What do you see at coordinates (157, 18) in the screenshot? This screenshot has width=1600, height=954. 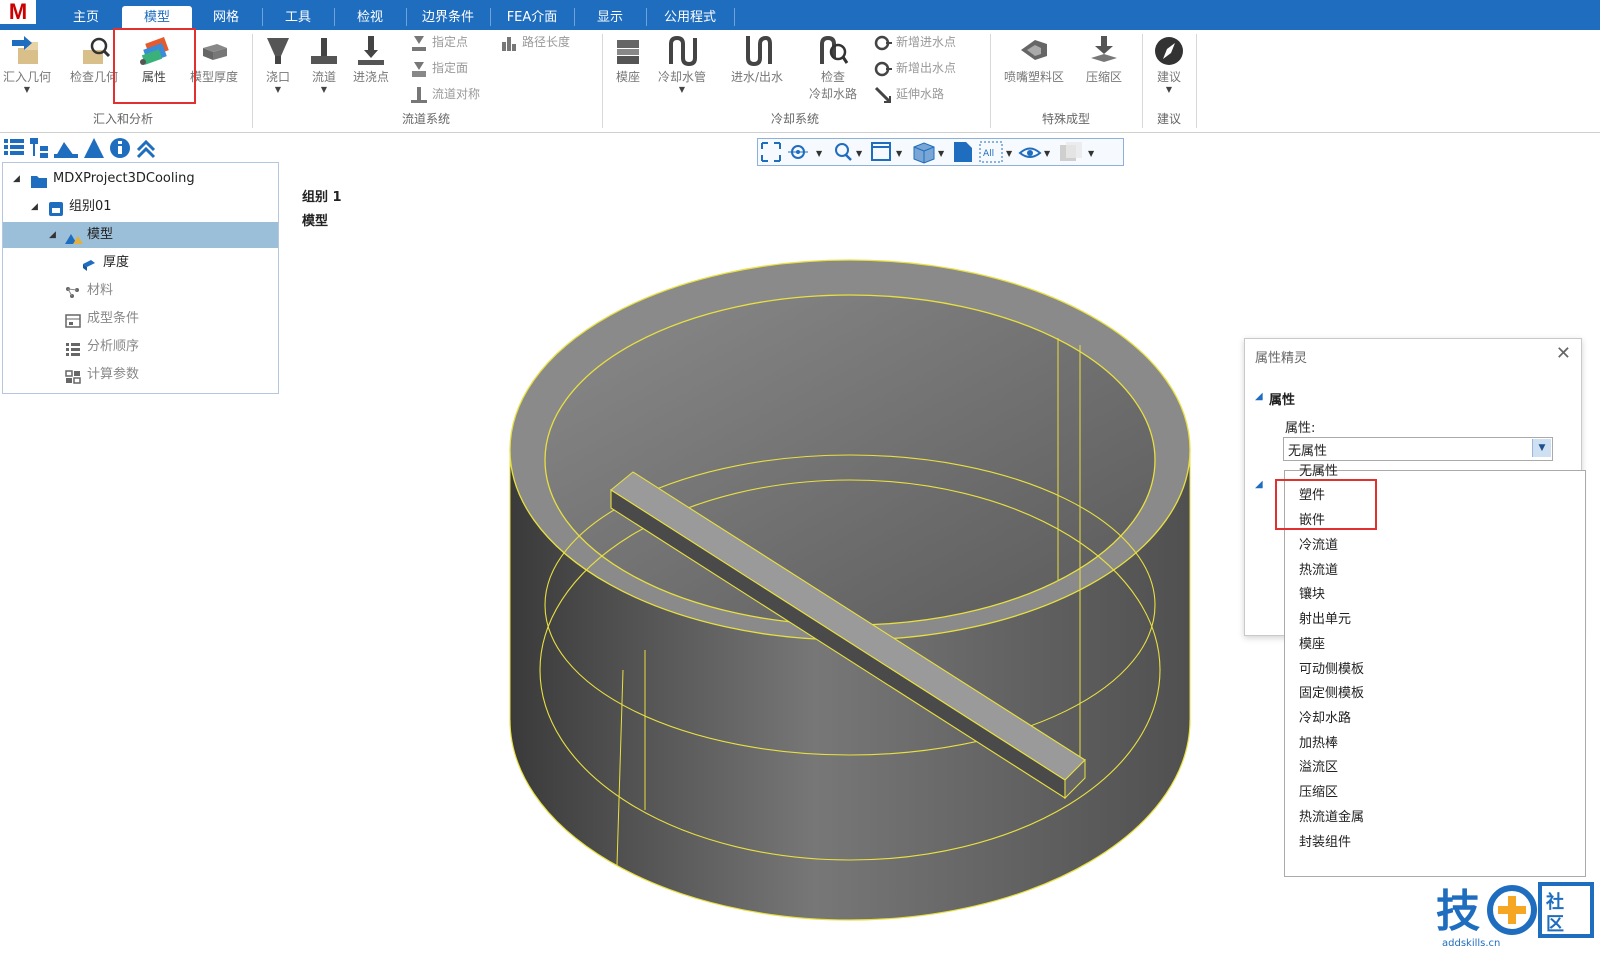 I see `tab-model: 模型` at bounding box center [157, 18].